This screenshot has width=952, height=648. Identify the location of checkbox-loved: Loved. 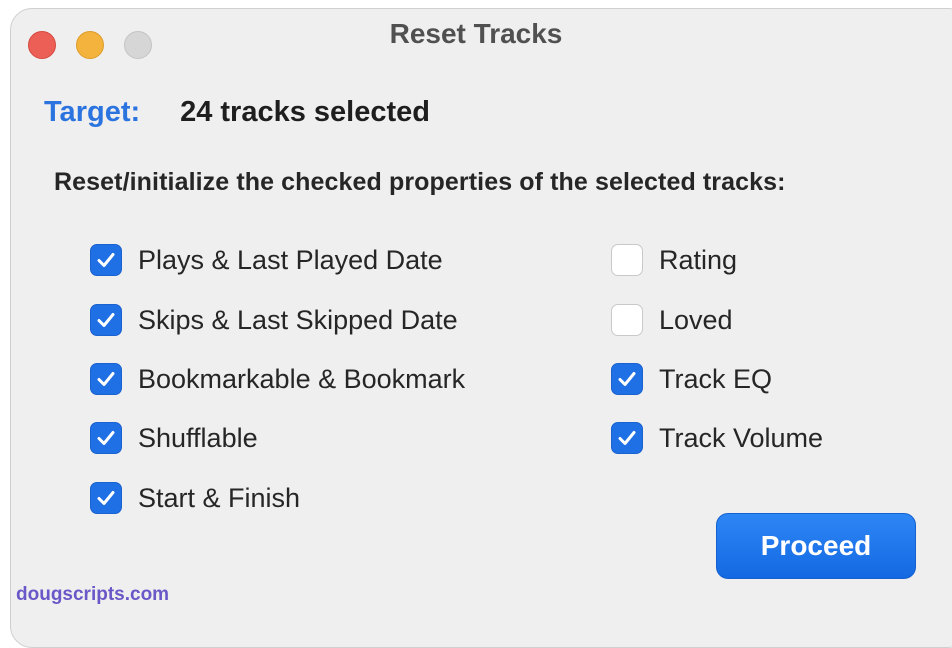
(672, 320).